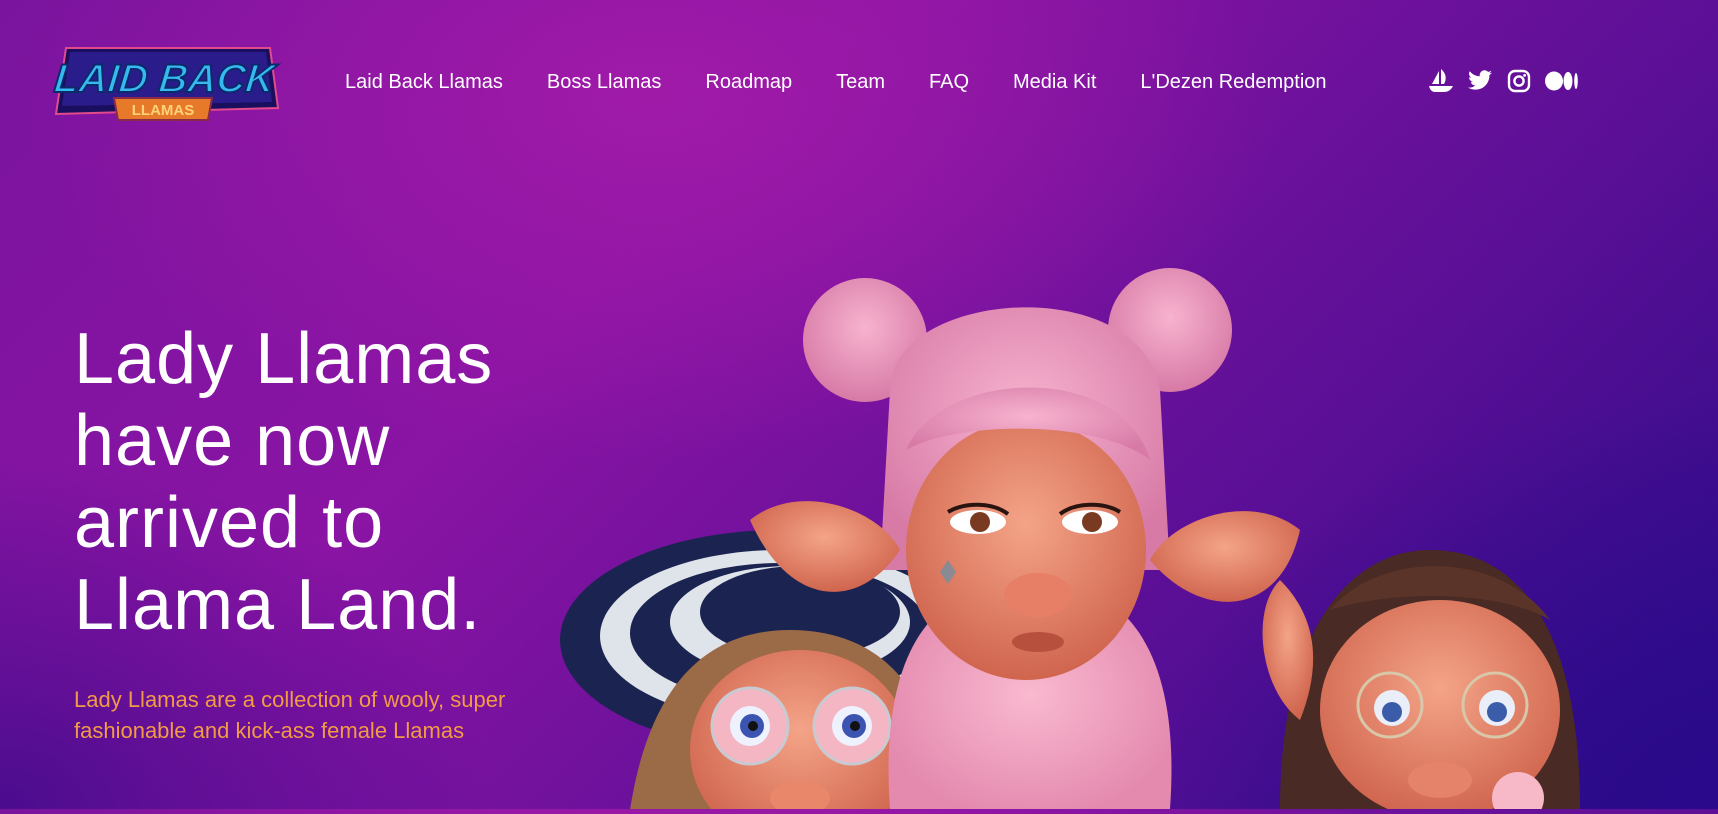 Image resolution: width=1718 pixels, height=814 pixels. Describe the element at coordinates (1054, 82) in the screenshot. I see `nav-media-kit: Media Kit` at that location.